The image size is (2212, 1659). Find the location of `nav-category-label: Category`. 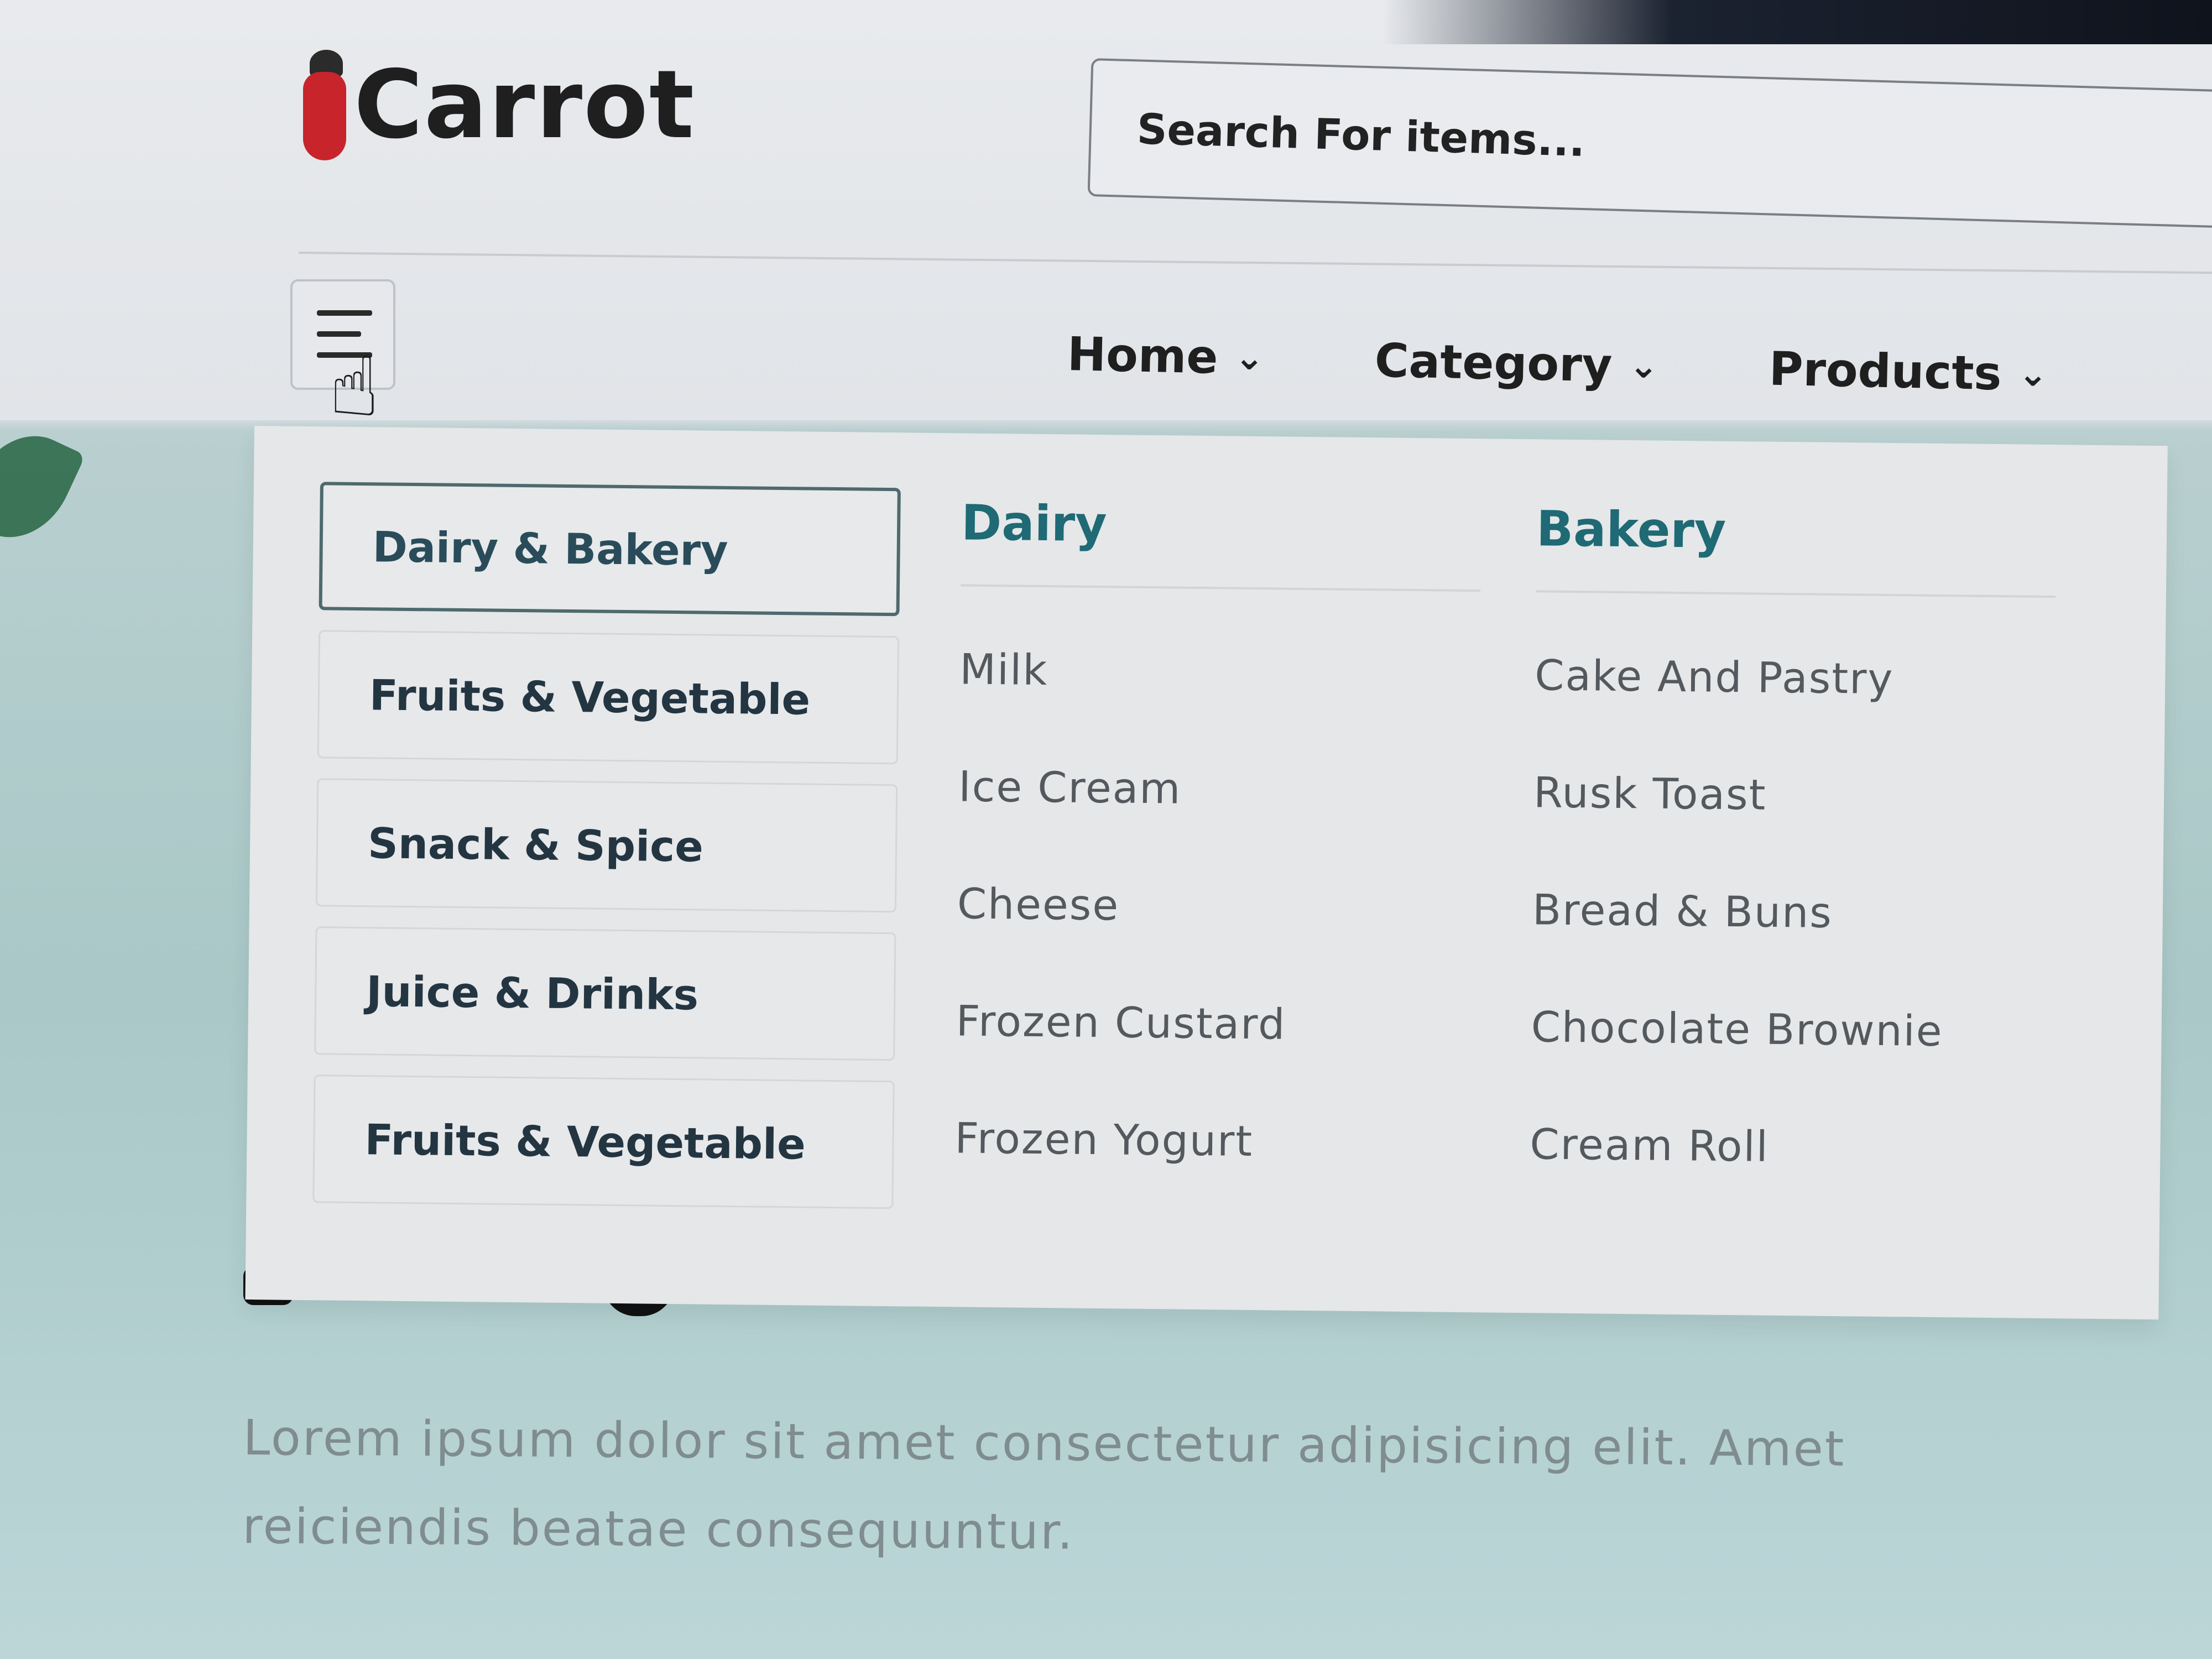

nav-category-label: Category is located at coordinates (1494, 363).